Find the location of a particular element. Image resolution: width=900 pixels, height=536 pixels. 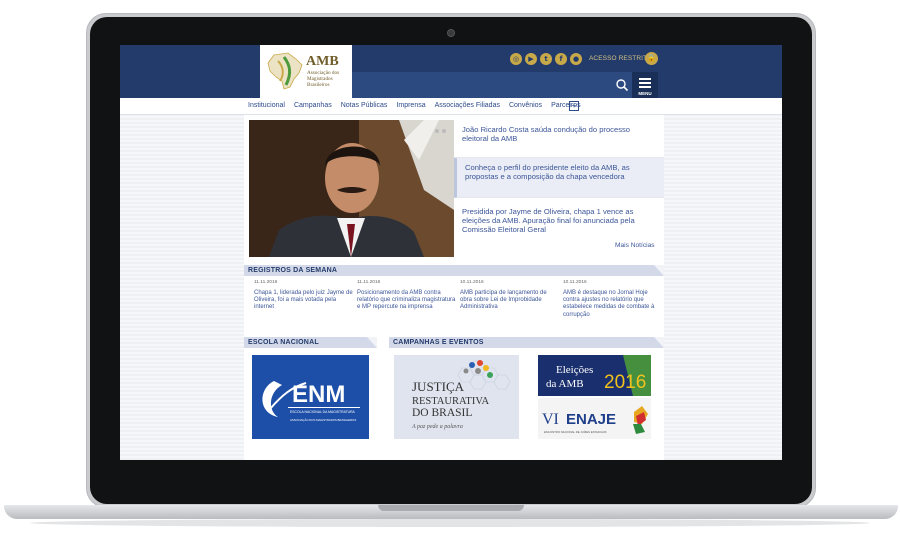

hamburger-icon is located at coordinates (645, 84).